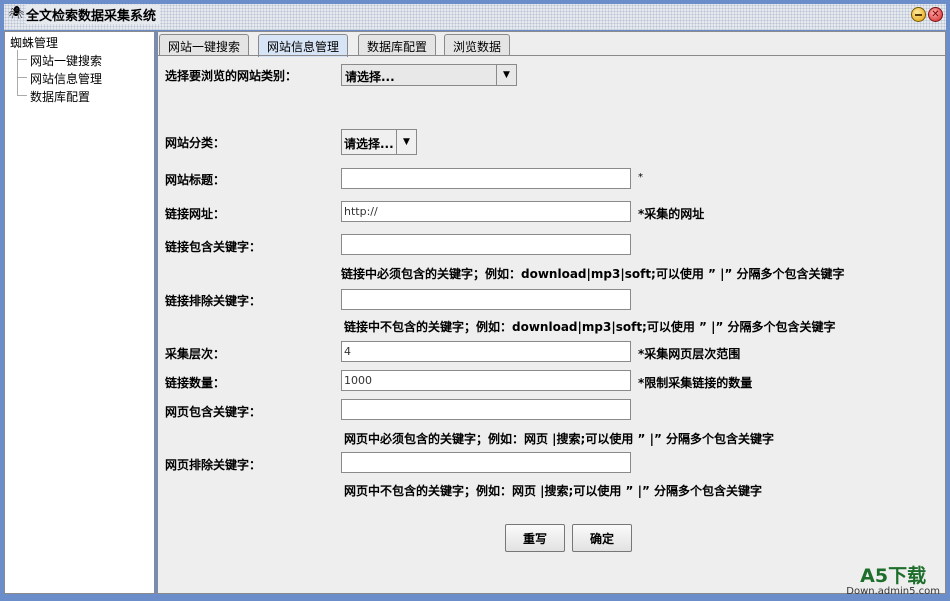 This screenshot has width=950, height=601. I want to click on url-label: 链接网址：, so click(195, 214).